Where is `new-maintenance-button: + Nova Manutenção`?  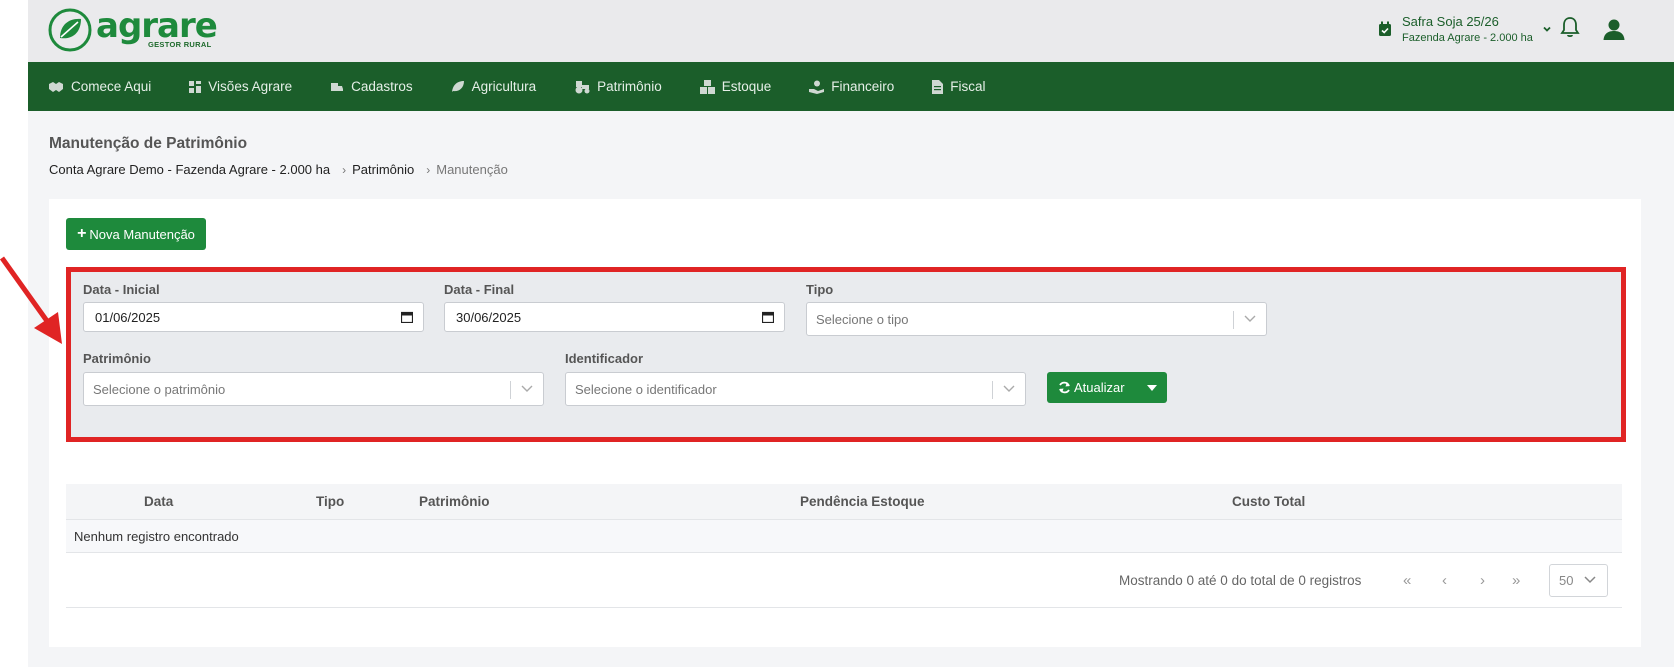
new-maintenance-button: + Nova Manutenção is located at coordinates (136, 234).